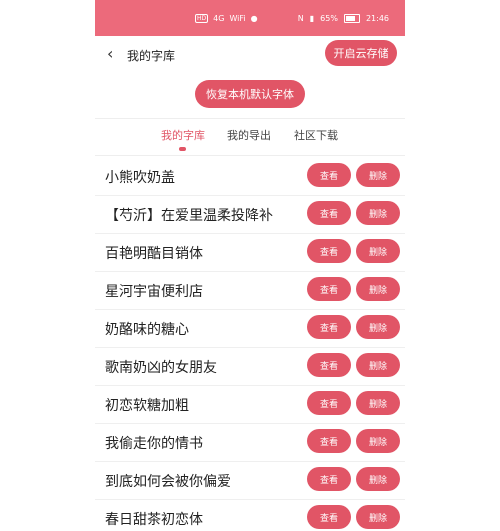 Image resolution: width=500 pixels, height=531 pixels. Describe the element at coordinates (250, 55) in the screenshot. I see `top-bar: ‹ 我的字库 开启云存储` at that location.